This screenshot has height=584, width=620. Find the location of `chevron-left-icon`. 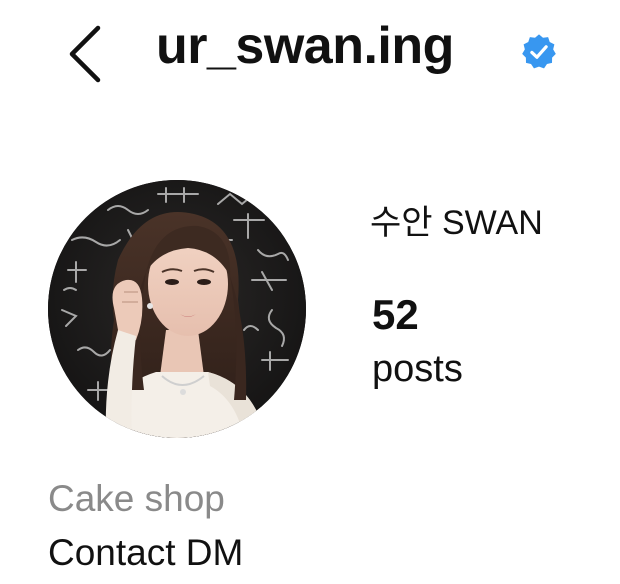

chevron-left-icon is located at coordinates (85, 54).